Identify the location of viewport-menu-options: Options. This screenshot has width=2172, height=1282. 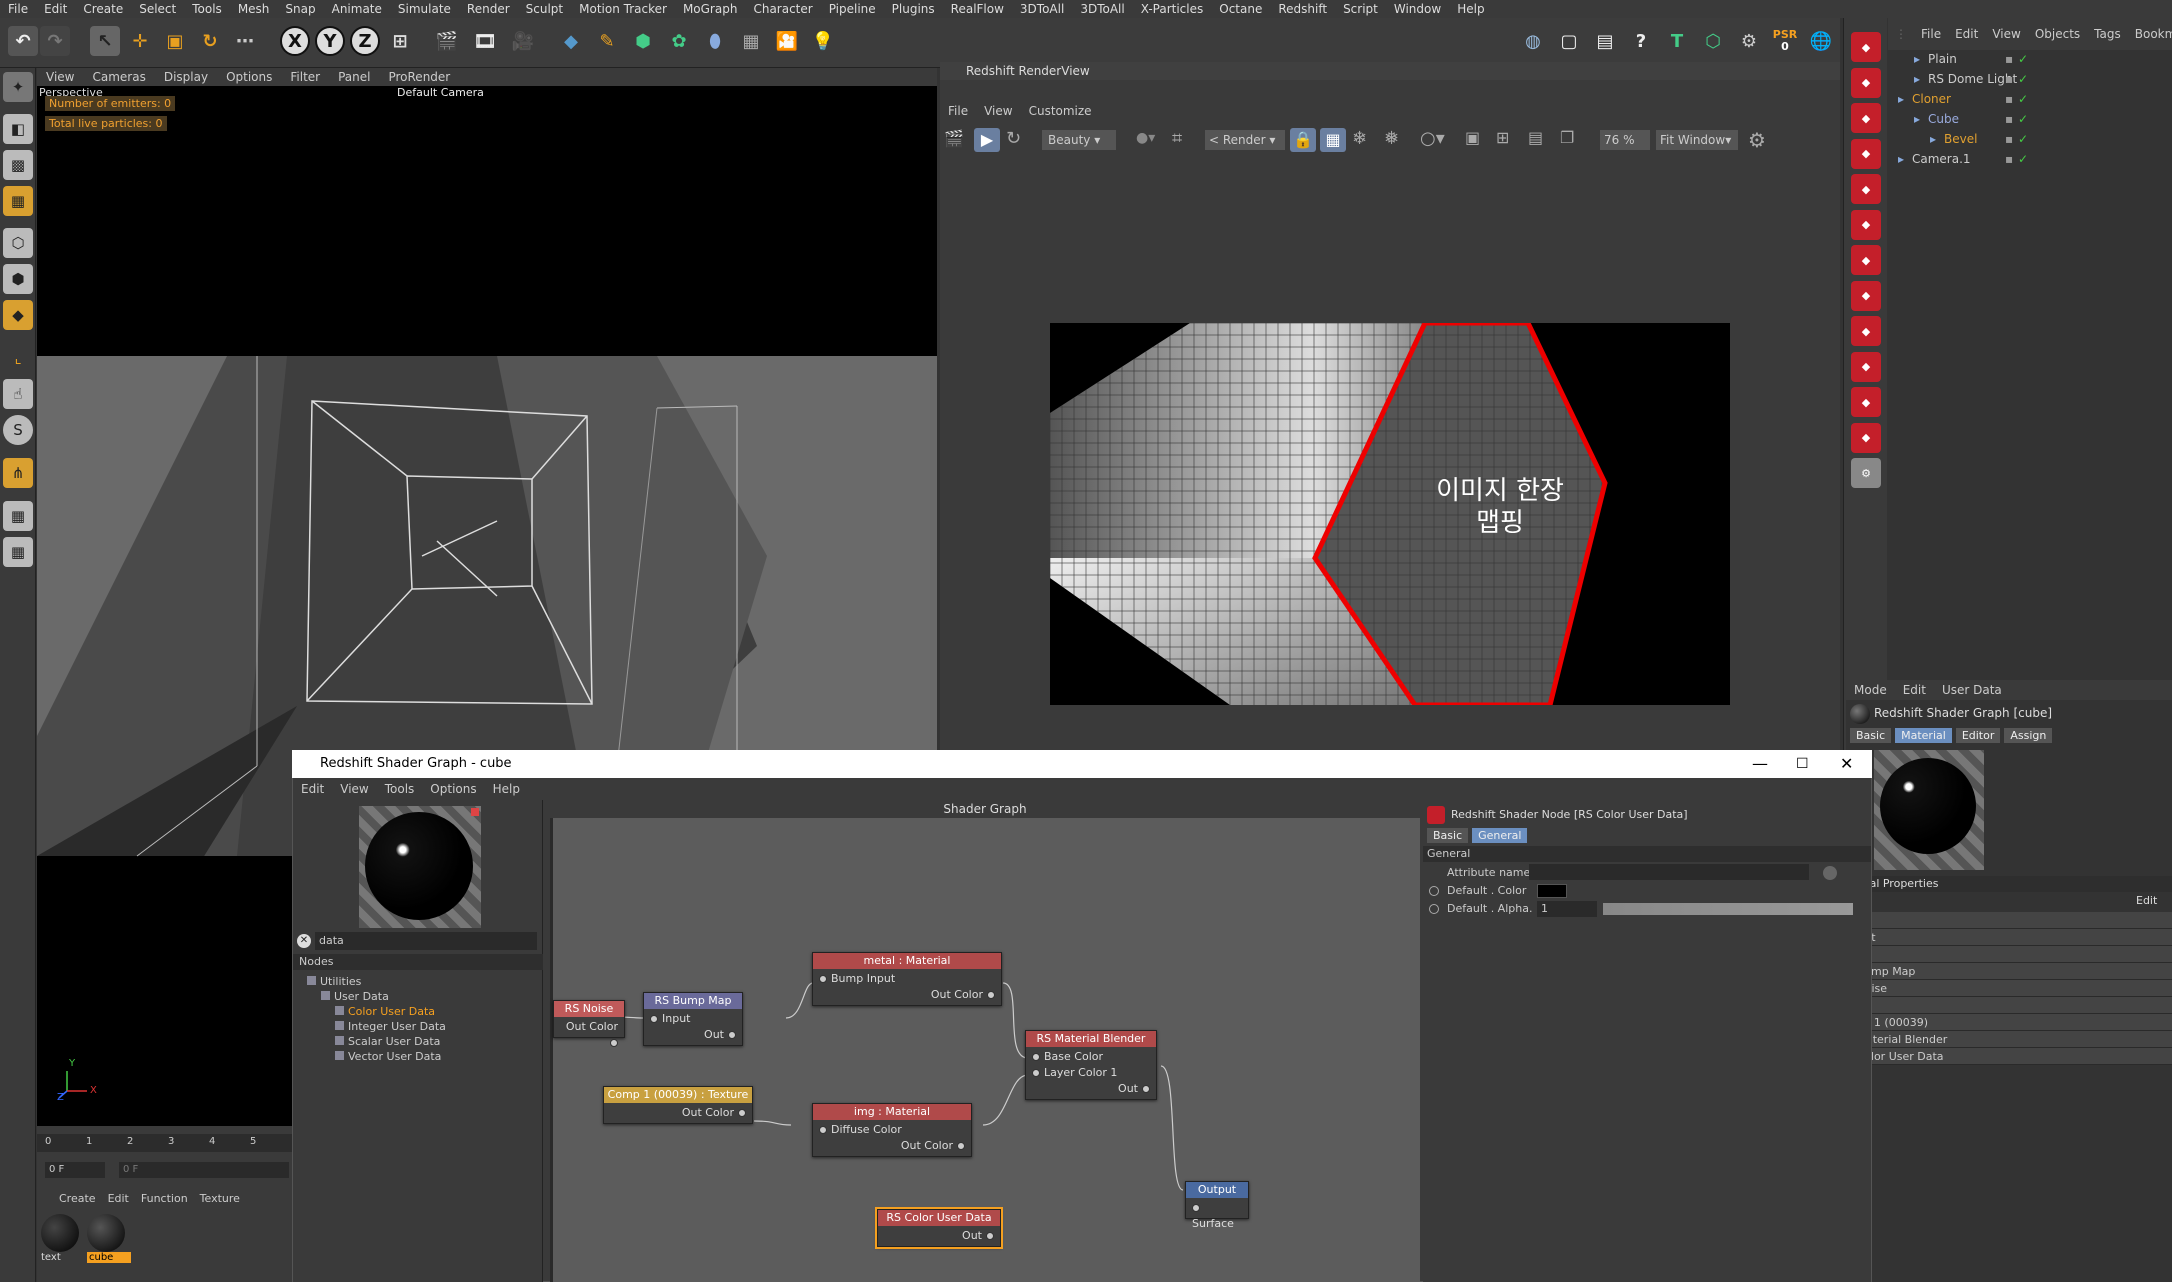
(249, 77).